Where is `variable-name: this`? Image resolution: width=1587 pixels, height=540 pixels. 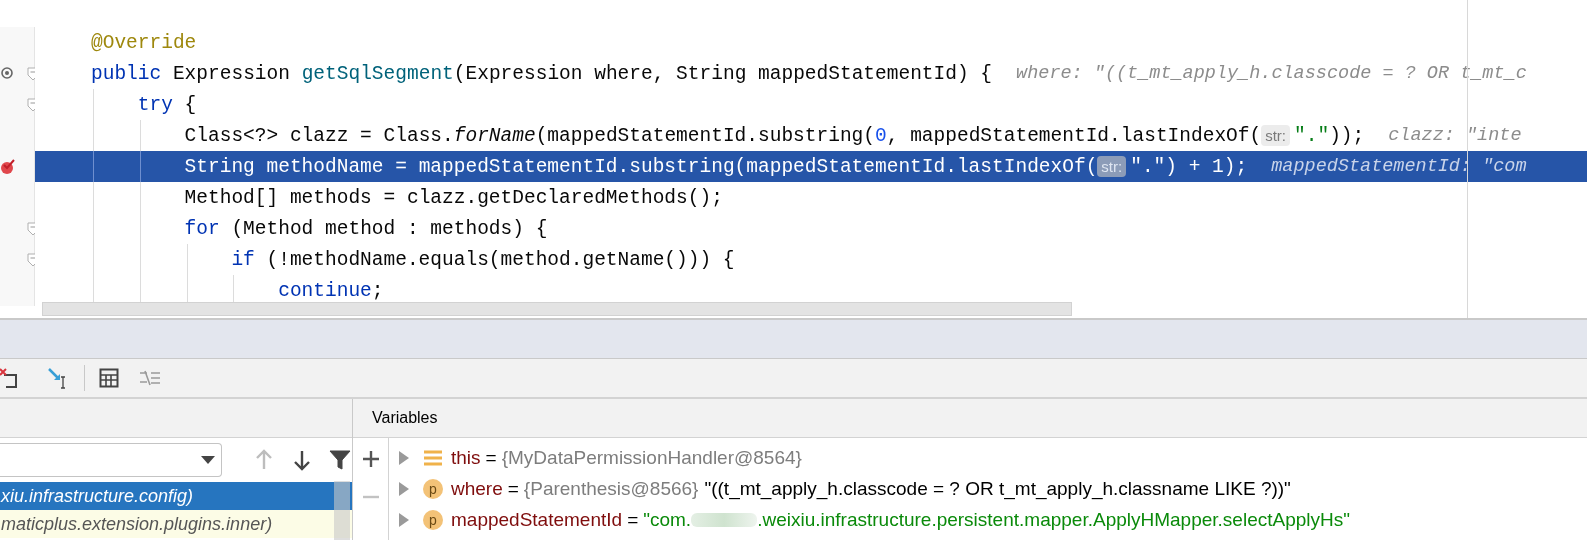 variable-name: this is located at coordinates (466, 457).